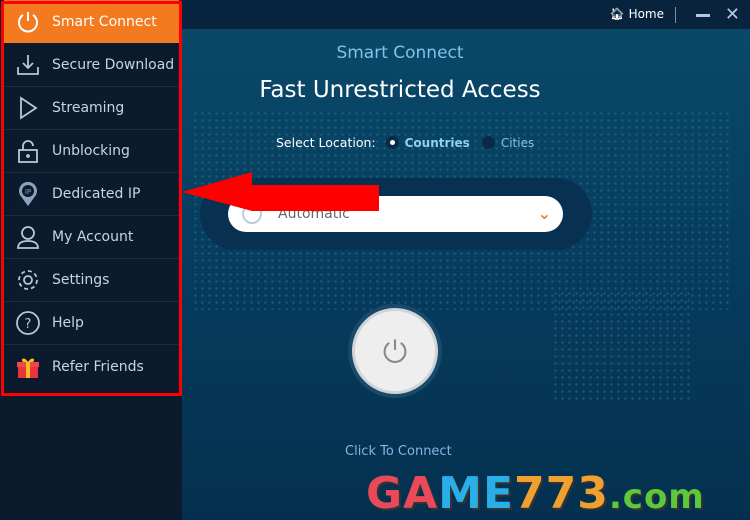 The width and height of the screenshot is (750, 520). I want to click on select-location-label: Select Location:, so click(326, 142).